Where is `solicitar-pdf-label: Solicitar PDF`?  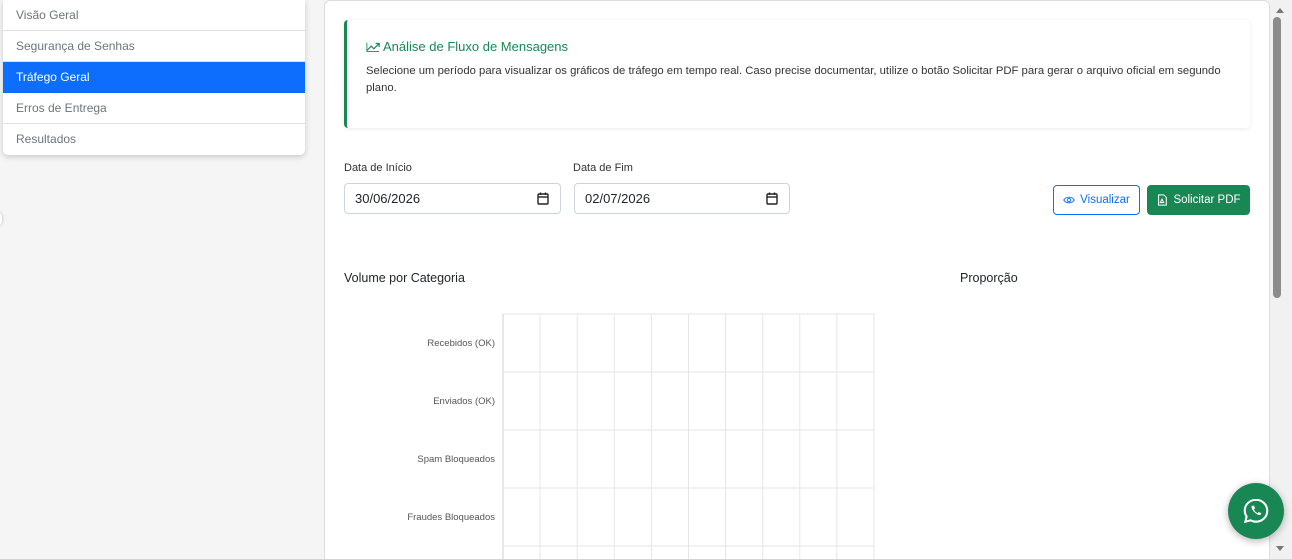
solicitar-pdf-label: Solicitar PDF is located at coordinates (1207, 200).